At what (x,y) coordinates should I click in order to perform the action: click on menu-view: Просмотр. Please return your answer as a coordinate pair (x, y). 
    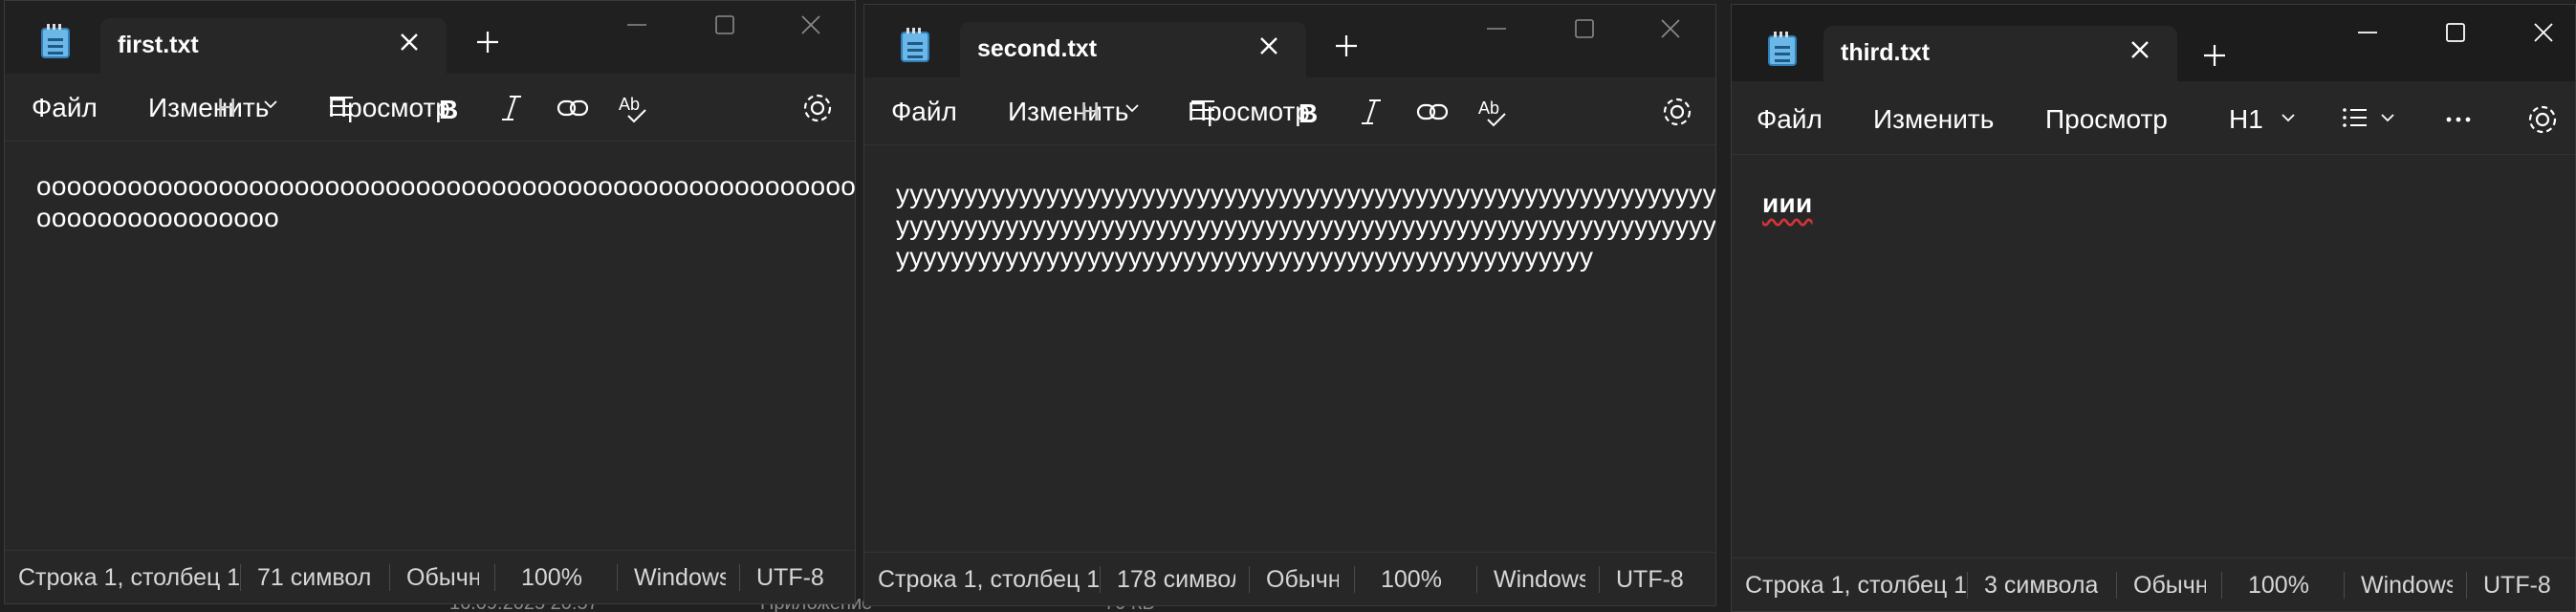
    Looking at the image, I should click on (2106, 120).